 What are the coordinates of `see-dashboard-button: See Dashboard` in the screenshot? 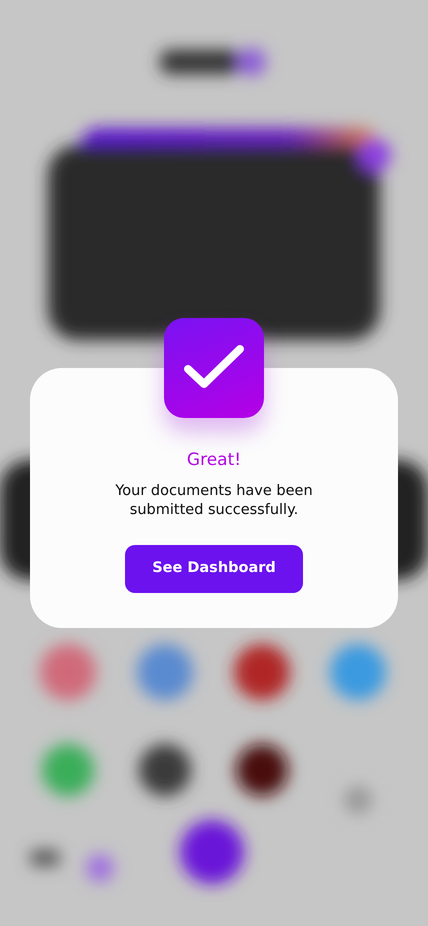 It's located at (214, 568).